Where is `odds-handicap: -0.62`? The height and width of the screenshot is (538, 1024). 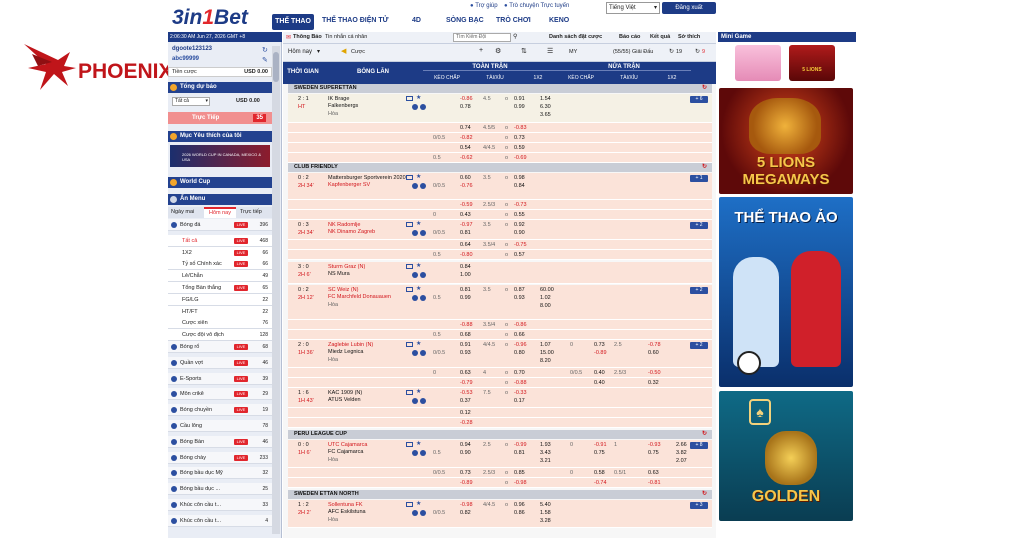 odds-handicap: -0.62 is located at coordinates (466, 158).